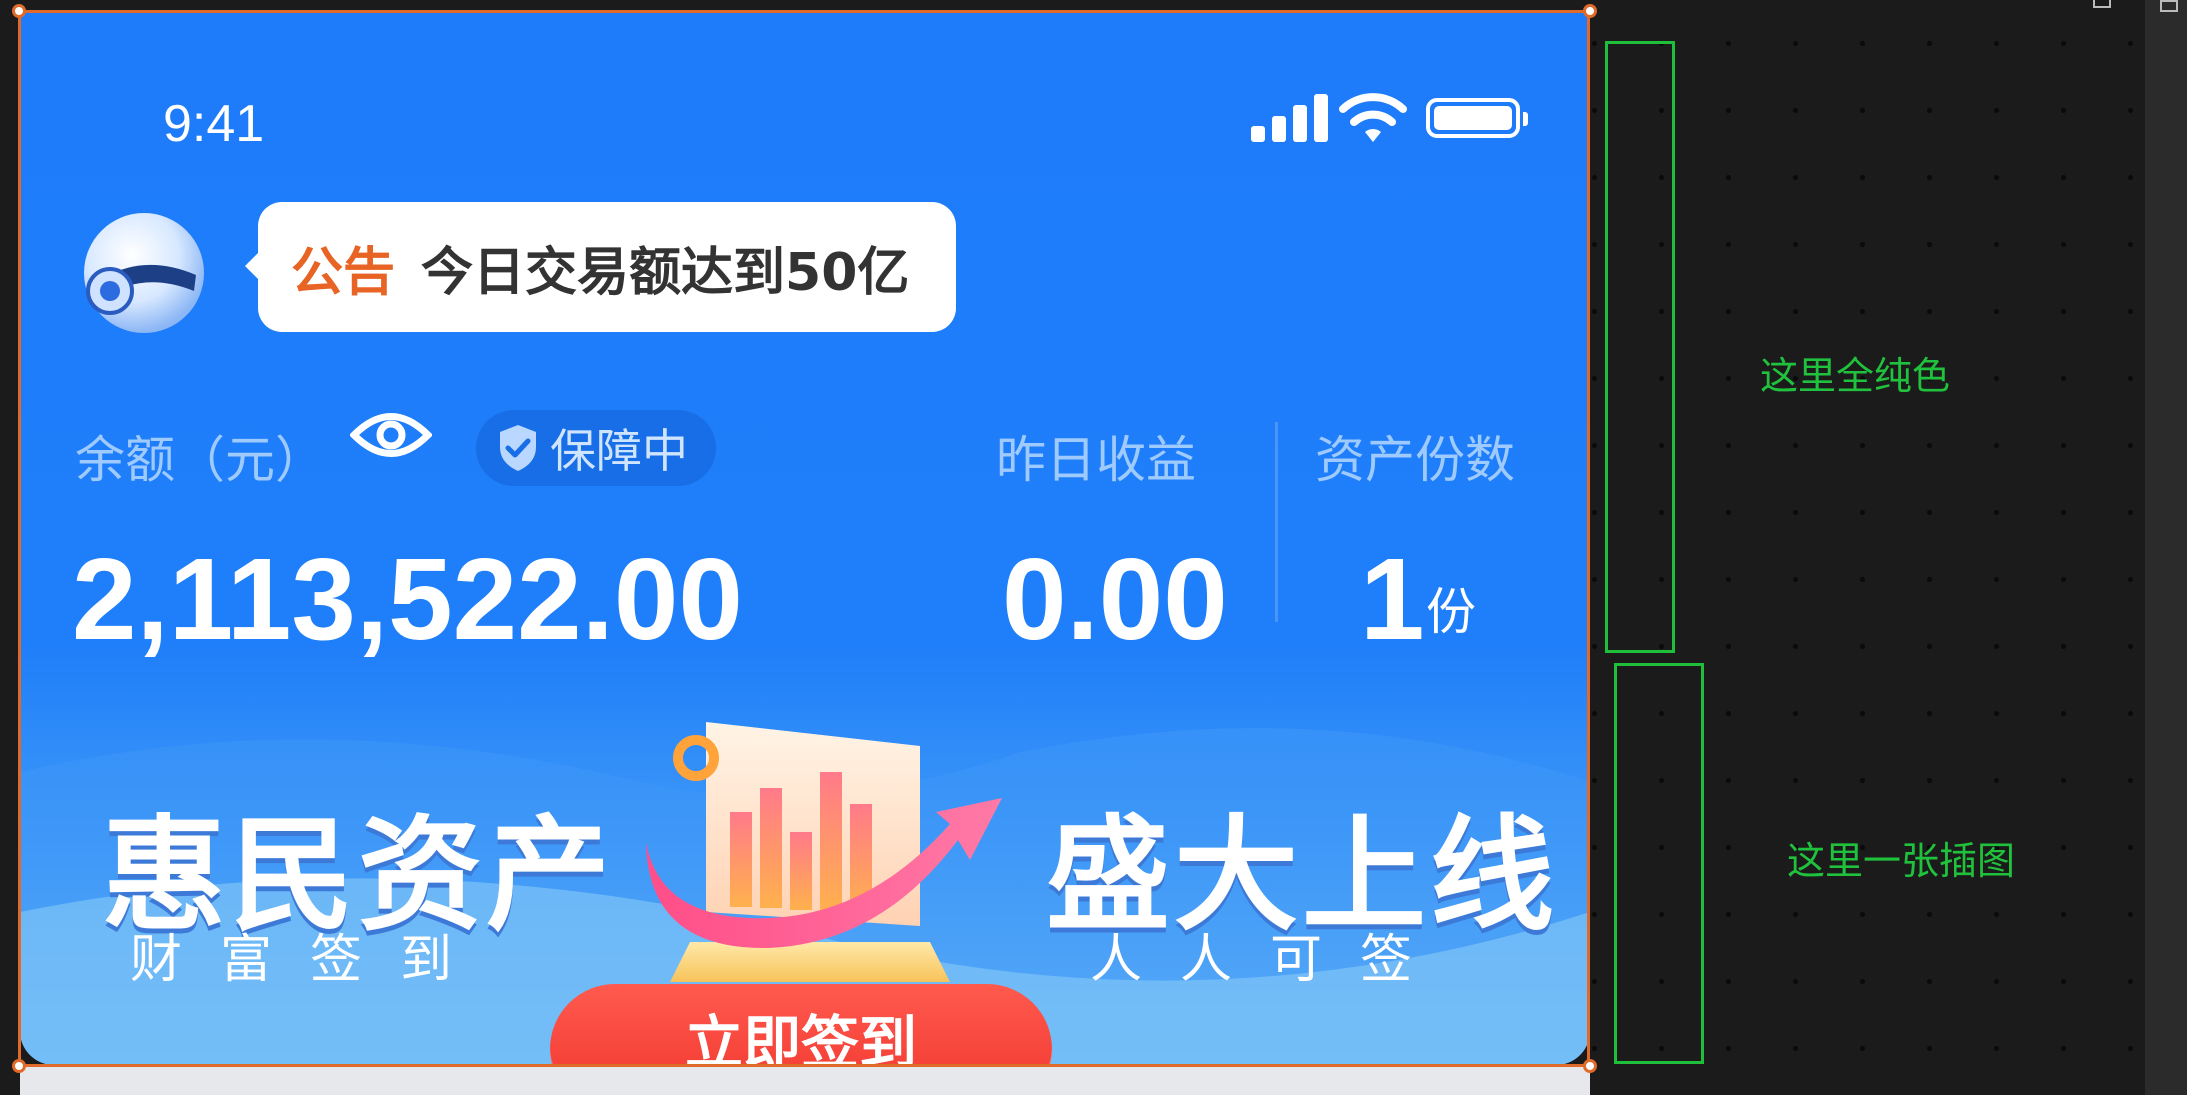 This screenshot has height=1095, width=2187. I want to click on annotation-box-solid-color, so click(1640, 347).